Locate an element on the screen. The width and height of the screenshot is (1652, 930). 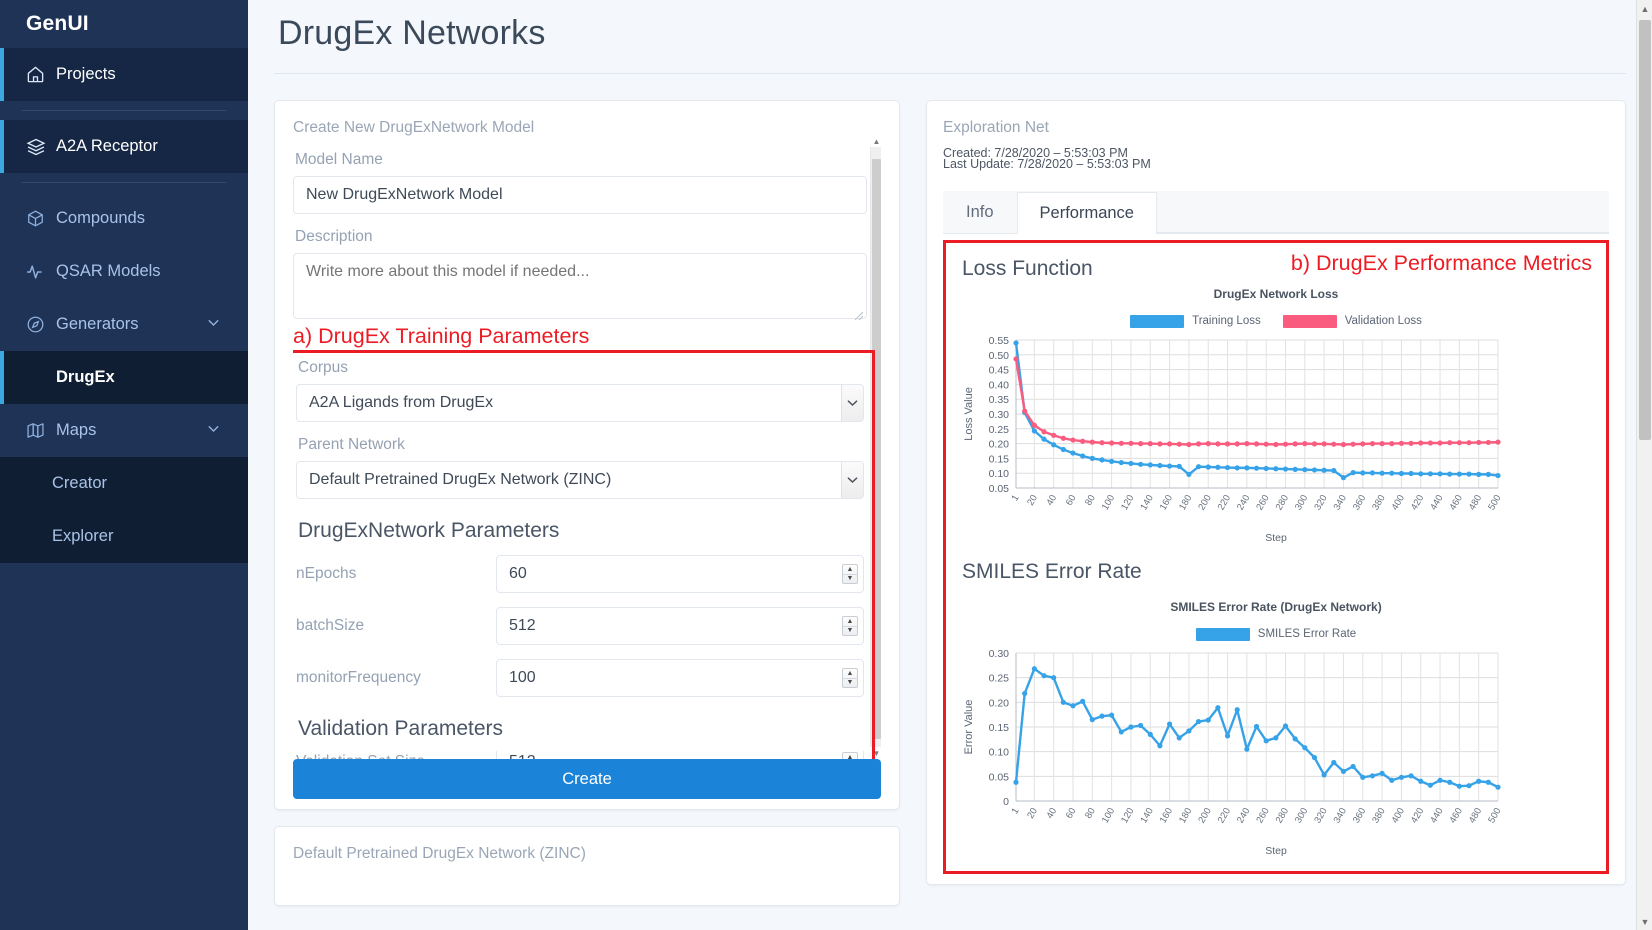
annotation-b: b) DrugEx Performance Metrics is located at coordinates (1441, 262).